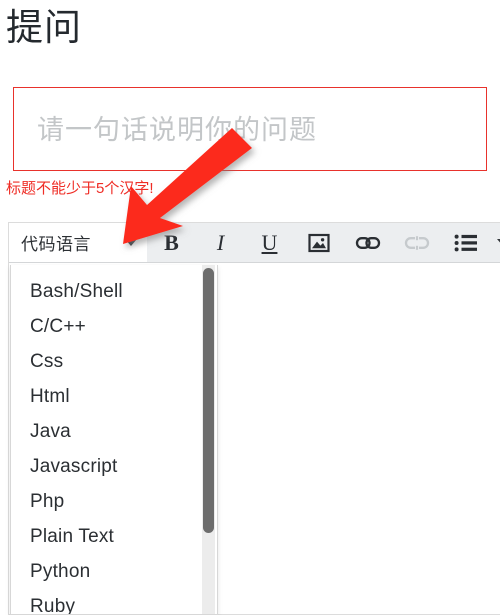  What do you see at coordinates (56, 244) in the screenshot?
I see `language-dropdown-label: 代码语言` at bounding box center [56, 244].